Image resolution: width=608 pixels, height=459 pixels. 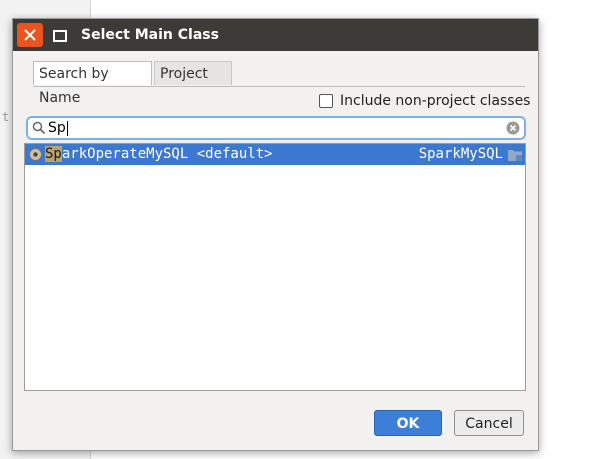 What do you see at coordinates (92, 83) in the screenshot?
I see `tab-search-by-name: Search by Name` at bounding box center [92, 83].